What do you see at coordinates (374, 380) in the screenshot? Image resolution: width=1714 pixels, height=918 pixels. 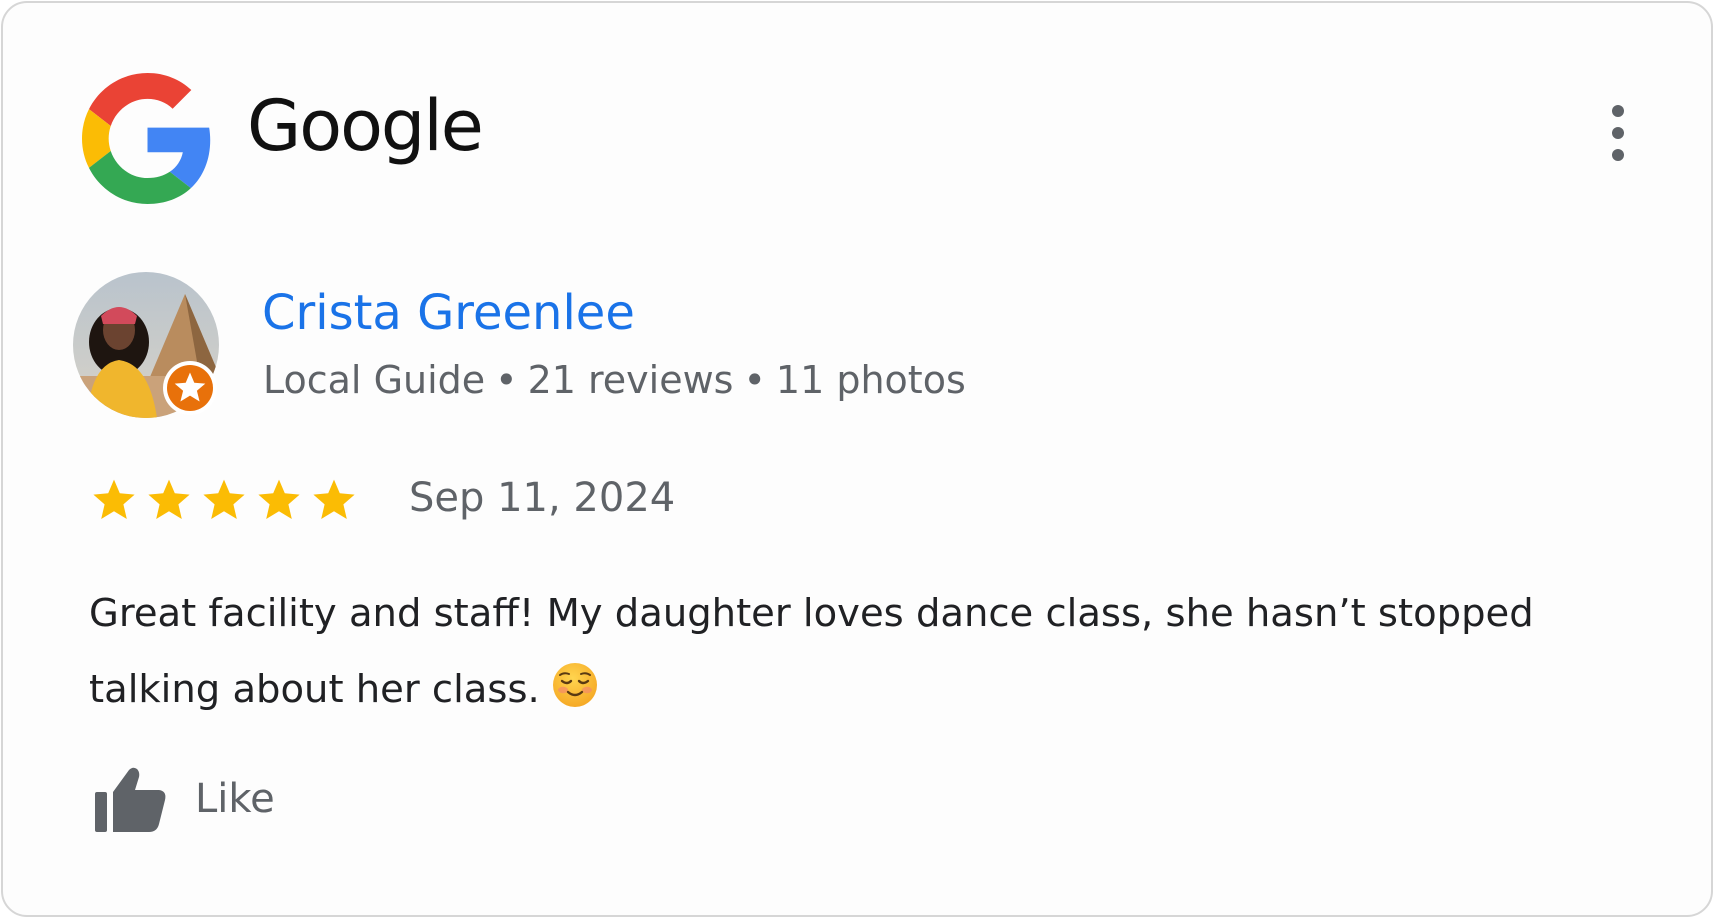 I see `local-guide-label: Local Guide` at bounding box center [374, 380].